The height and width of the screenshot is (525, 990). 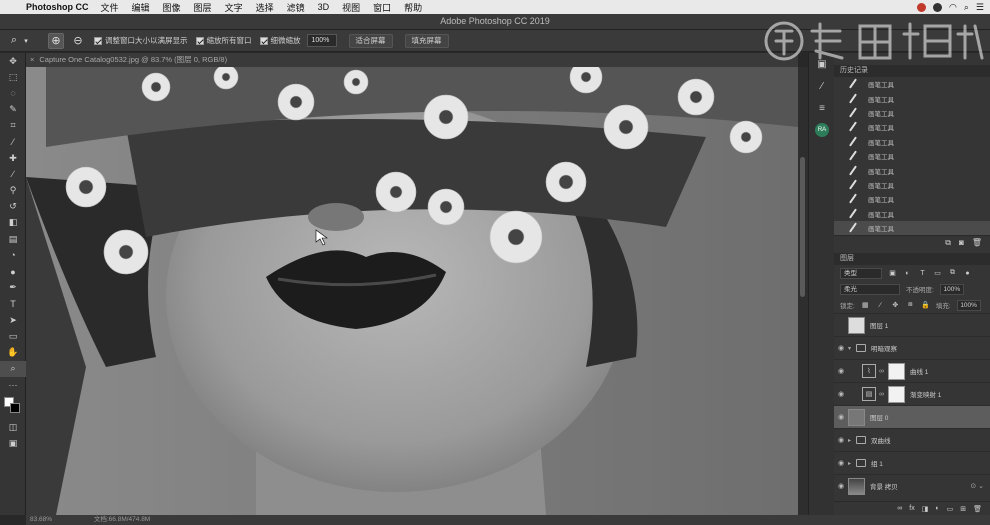 What do you see at coordinates (13, 158) in the screenshot?
I see `healing-tool-icon: ✚` at bounding box center [13, 158].